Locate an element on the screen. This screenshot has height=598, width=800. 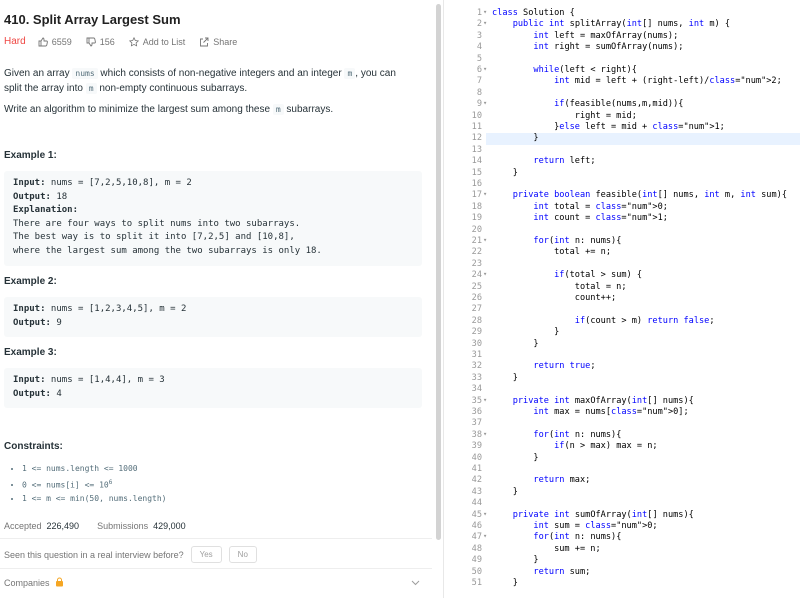
inline-code: m is located at coordinates (350, 73).